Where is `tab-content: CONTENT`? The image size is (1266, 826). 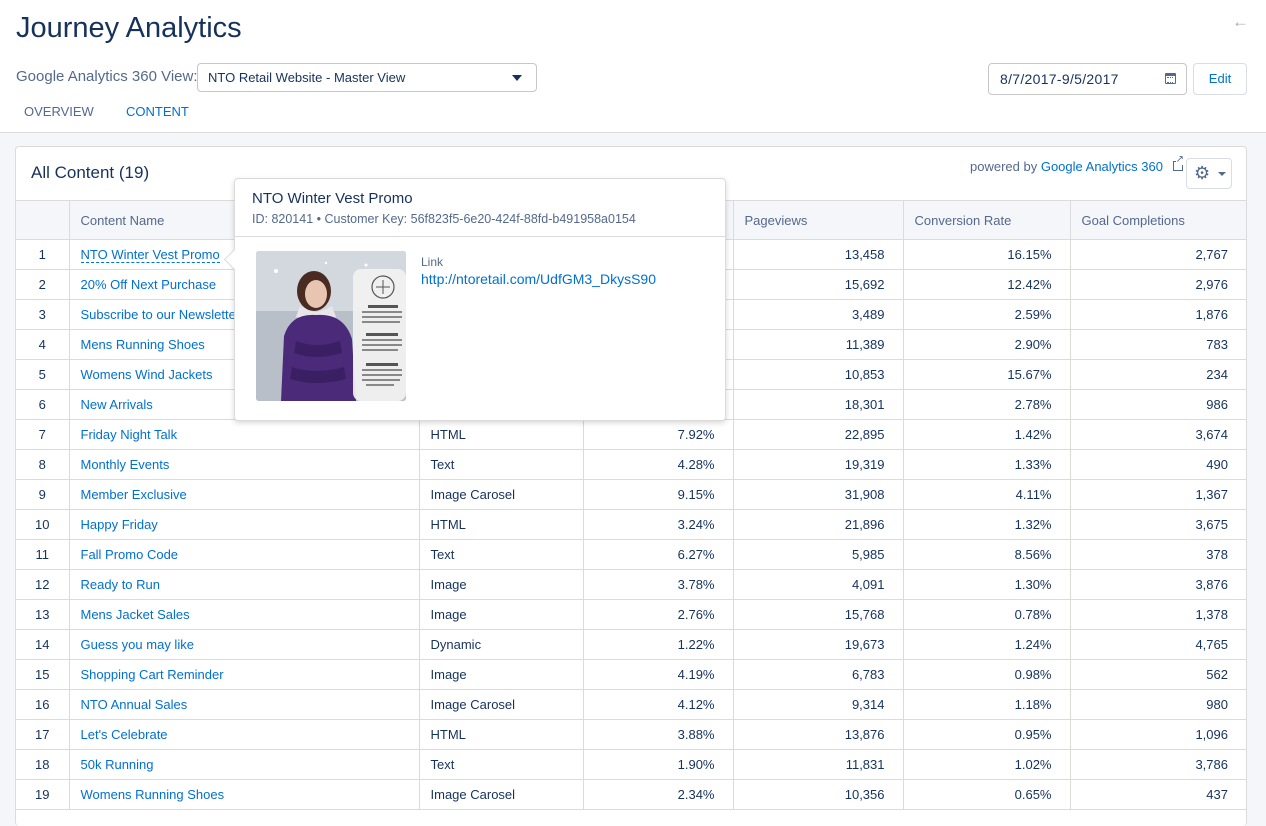
tab-content: CONTENT is located at coordinates (157, 121).